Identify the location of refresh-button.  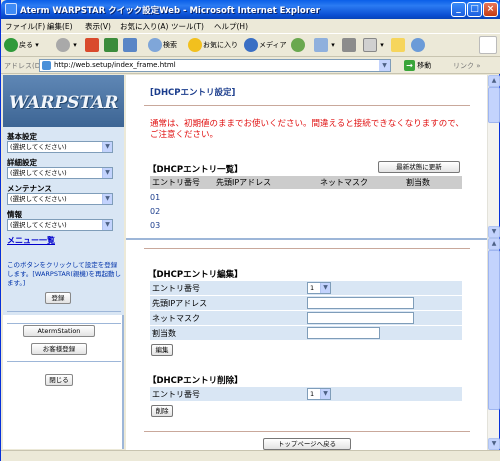
(111, 46).